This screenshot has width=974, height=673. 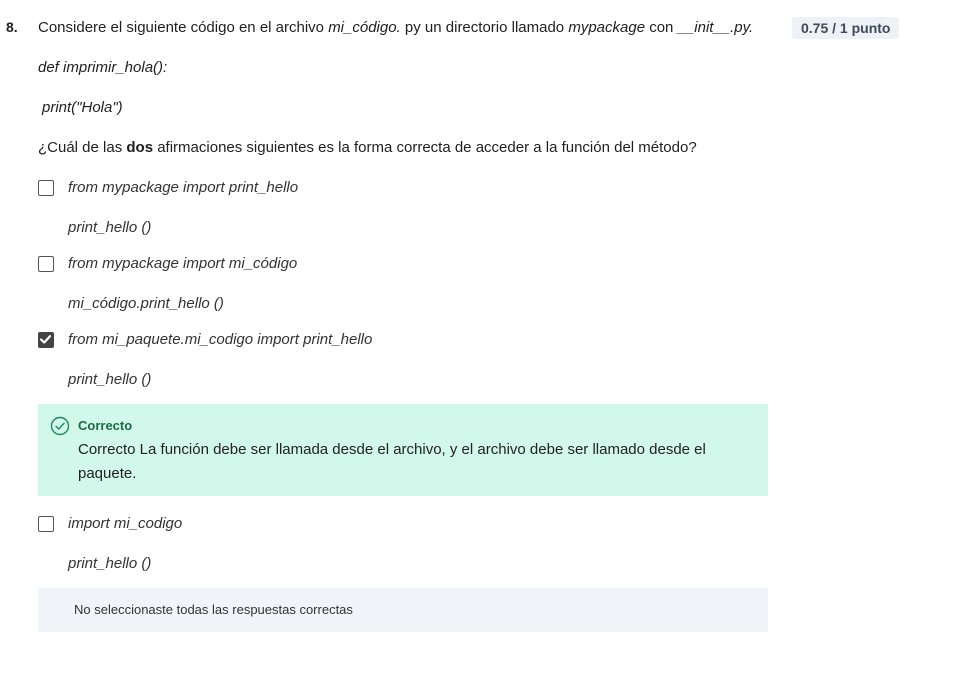 What do you see at coordinates (183, 187) in the screenshot?
I see `option-1-line-1: from mypackage import print_hello` at bounding box center [183, 187].